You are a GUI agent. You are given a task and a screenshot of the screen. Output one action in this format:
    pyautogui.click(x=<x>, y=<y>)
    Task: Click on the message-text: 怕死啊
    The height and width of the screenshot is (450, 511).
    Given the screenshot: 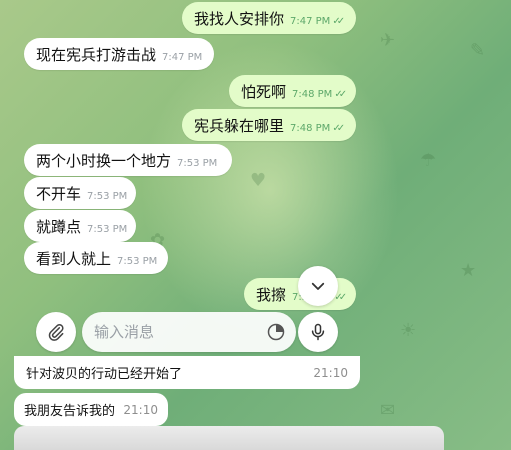 What is the action you would take?
    pyautogui.click(x=264, y=91)
    